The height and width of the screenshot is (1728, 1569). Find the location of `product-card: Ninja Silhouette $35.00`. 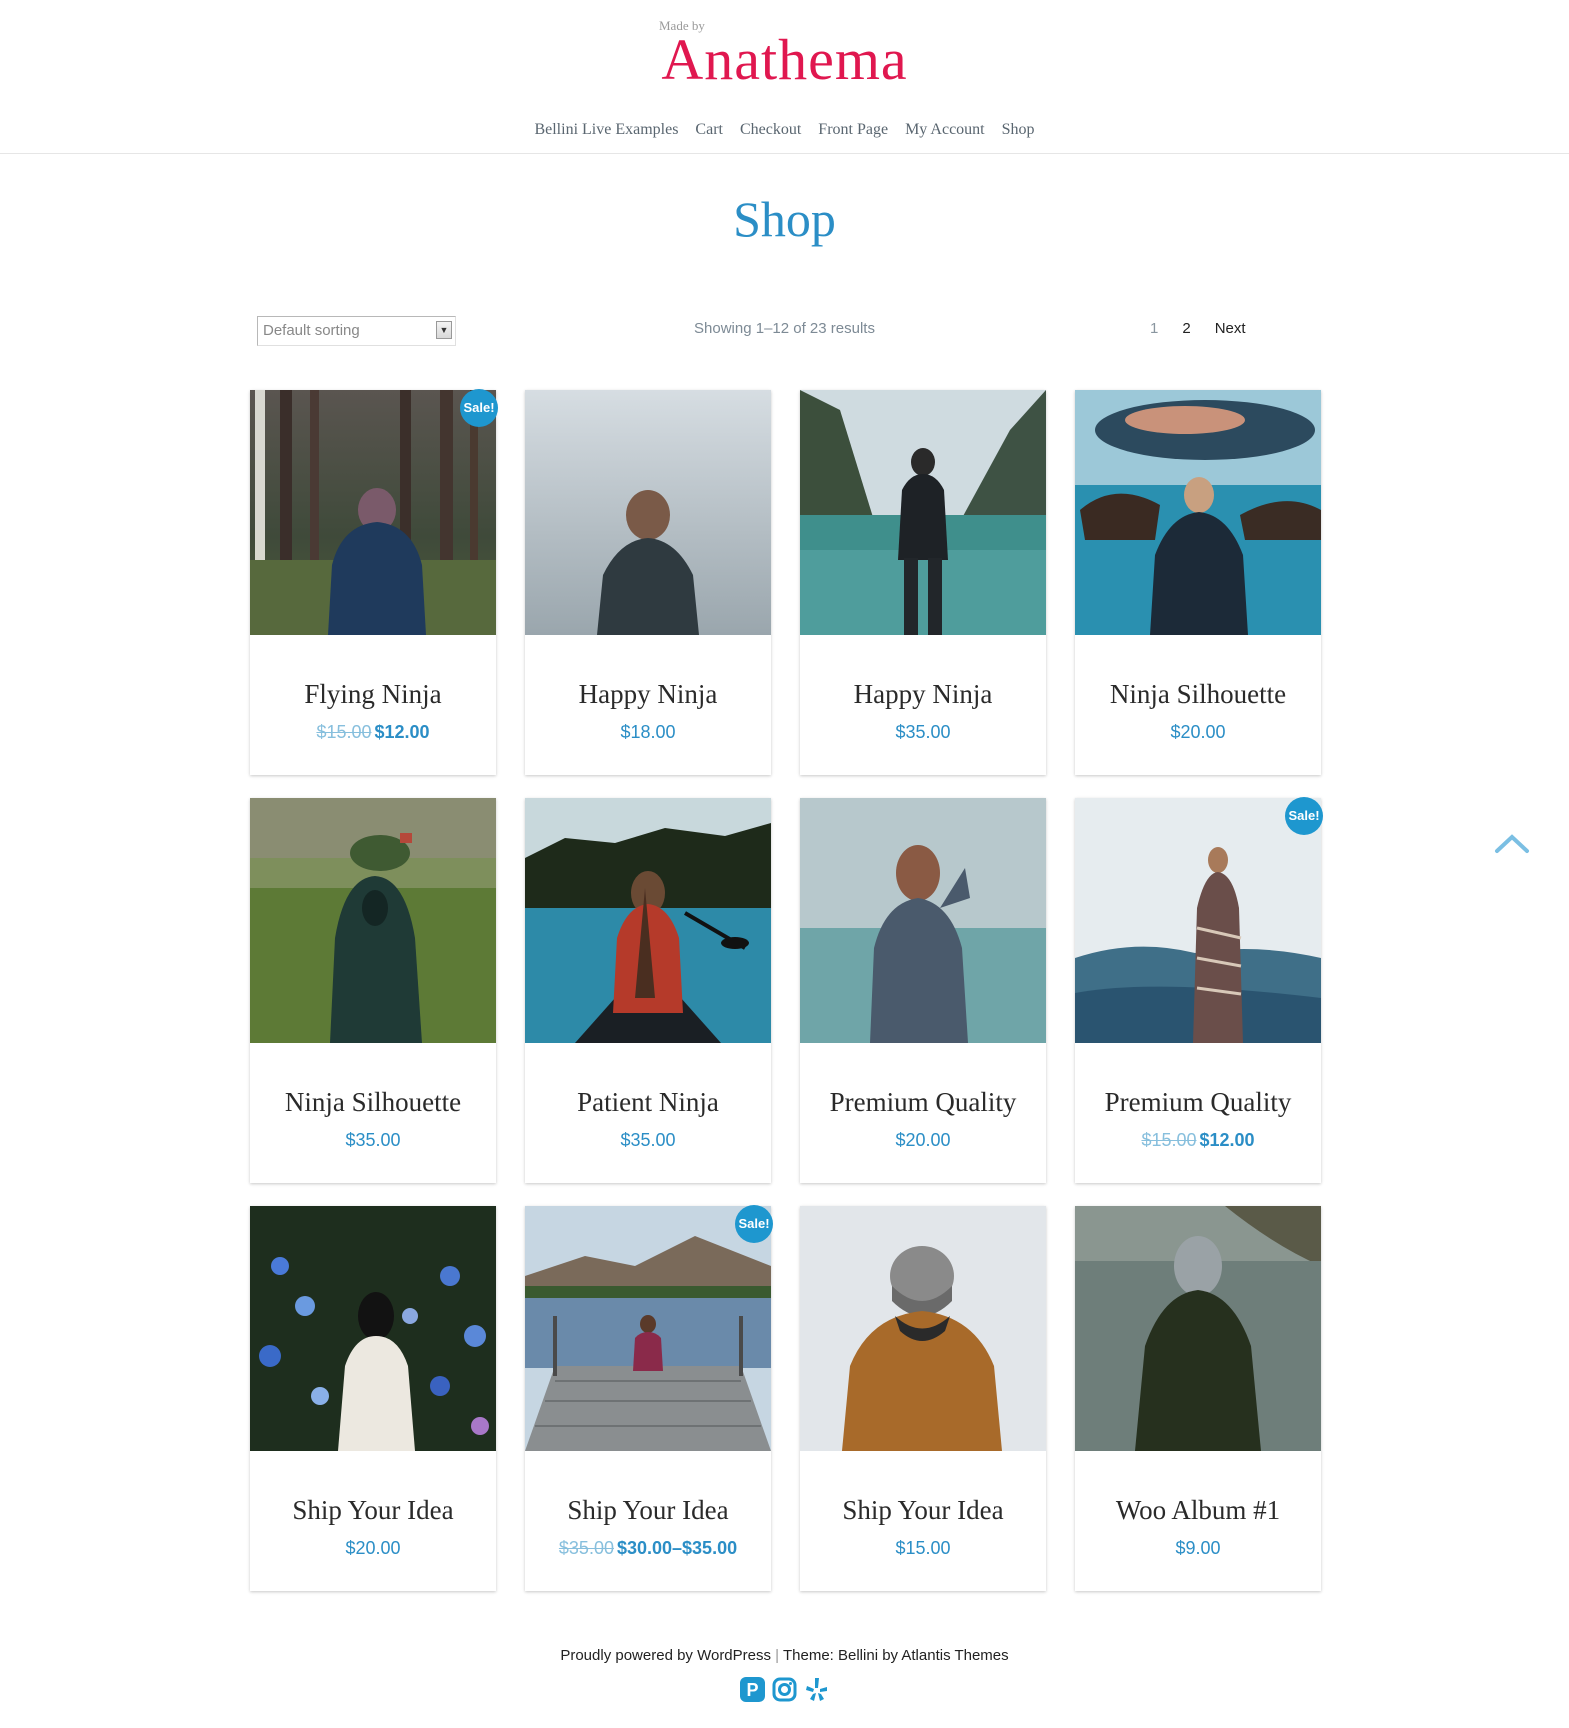

product-card: Ninja Silhouette $35.00 is located at coordinates (373, 990).